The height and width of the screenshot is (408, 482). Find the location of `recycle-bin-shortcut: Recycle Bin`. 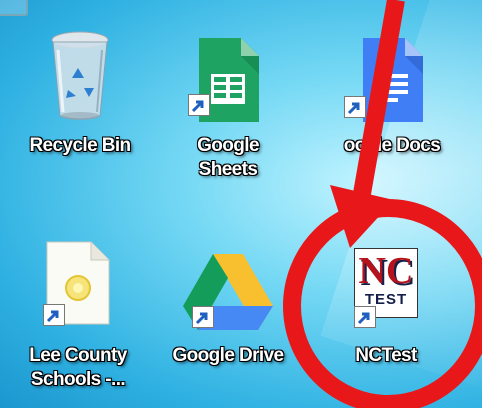

recycle-bin-shortcut: Recycle Bin is located at coordinates (80, 105).